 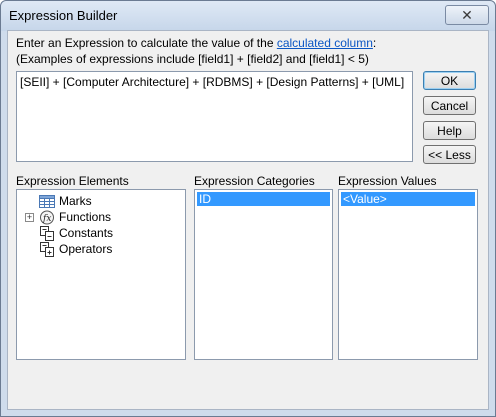 I want to click on constants-icon, so click(x=47, y=233).